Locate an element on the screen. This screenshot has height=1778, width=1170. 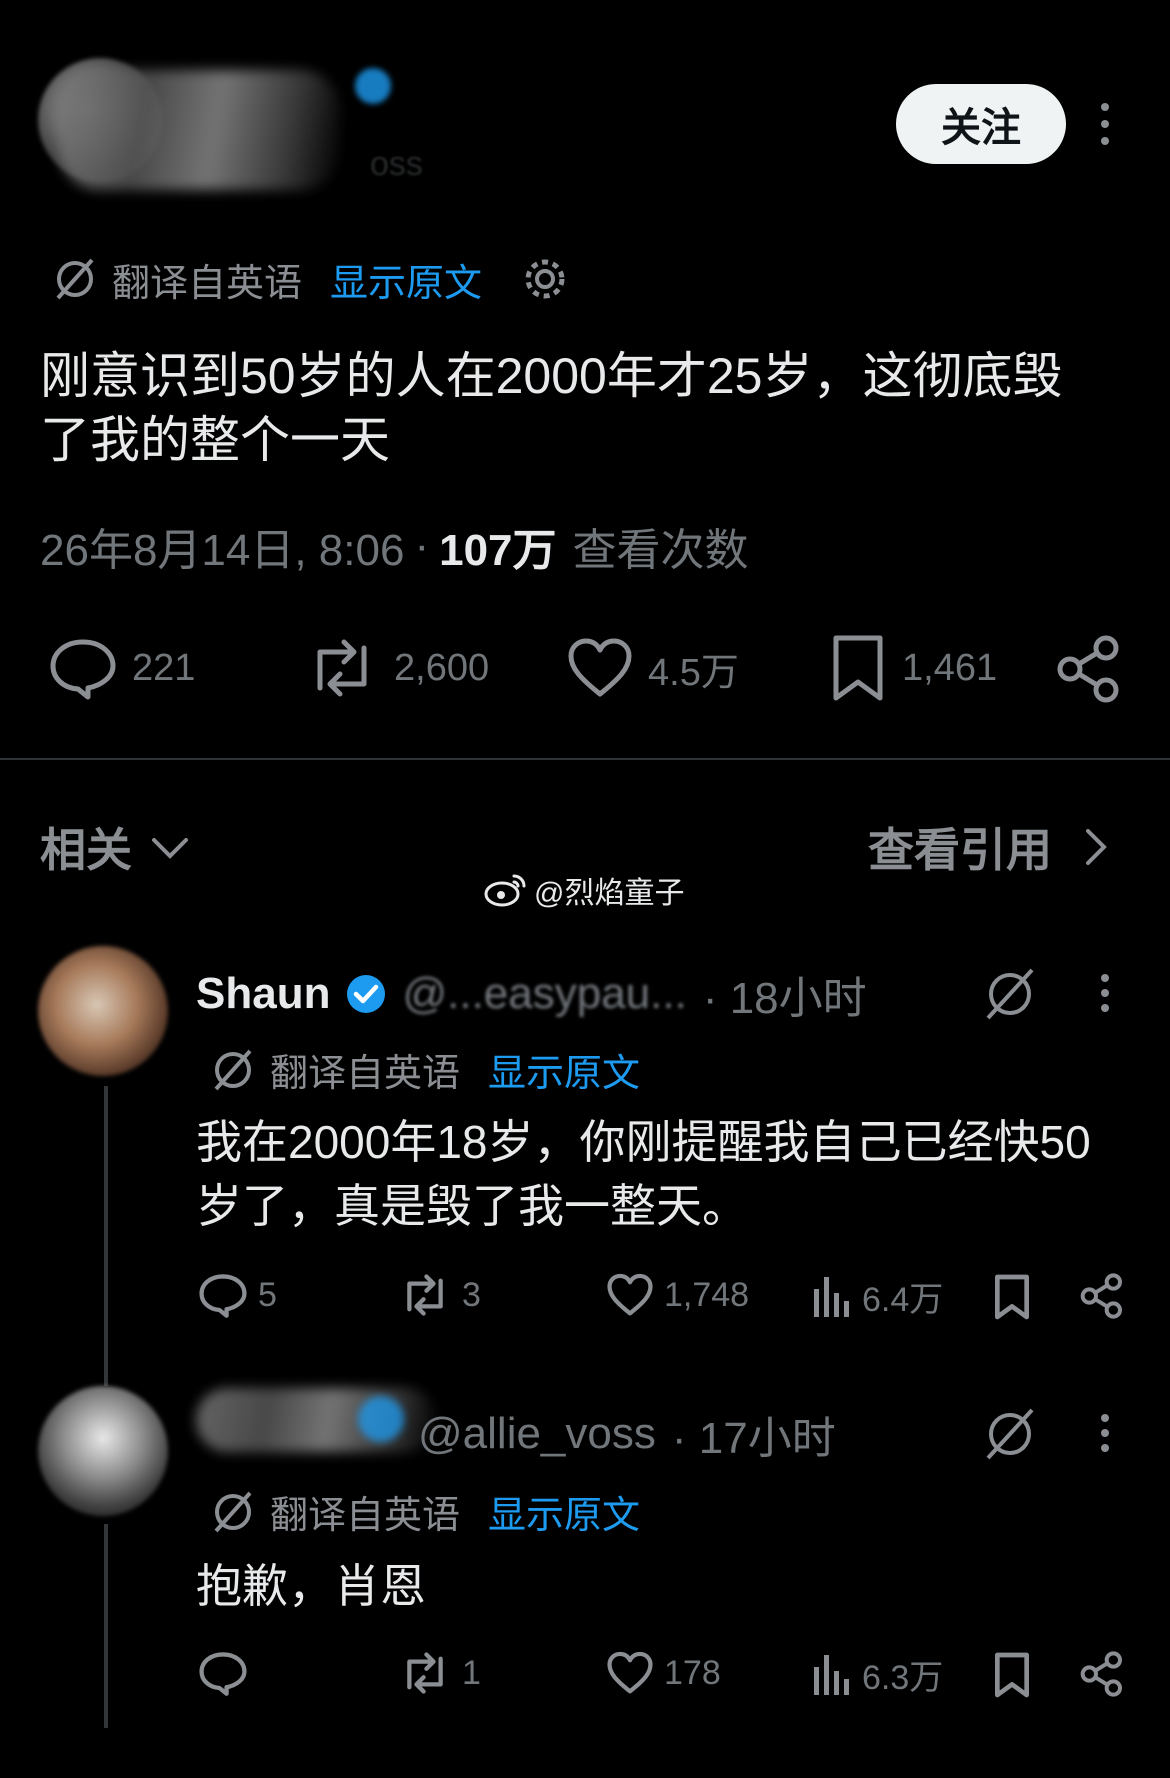
watermark: @烈焰童子 is located at coordinates (584, 890).